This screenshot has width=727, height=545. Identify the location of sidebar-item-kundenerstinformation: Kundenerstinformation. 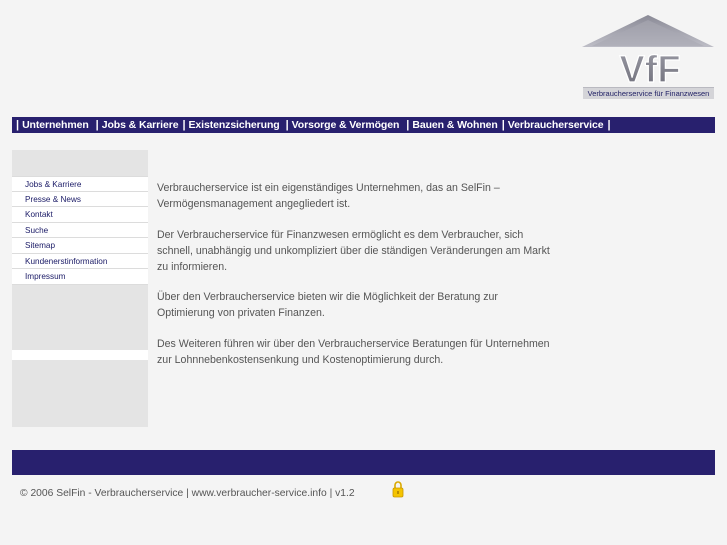
(80, 261).